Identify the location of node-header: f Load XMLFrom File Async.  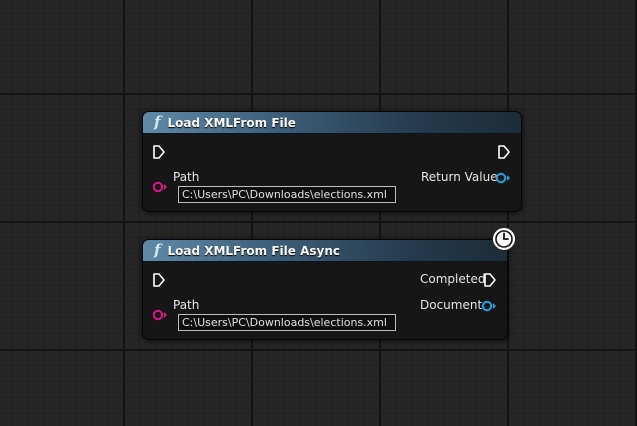
(325, 251).